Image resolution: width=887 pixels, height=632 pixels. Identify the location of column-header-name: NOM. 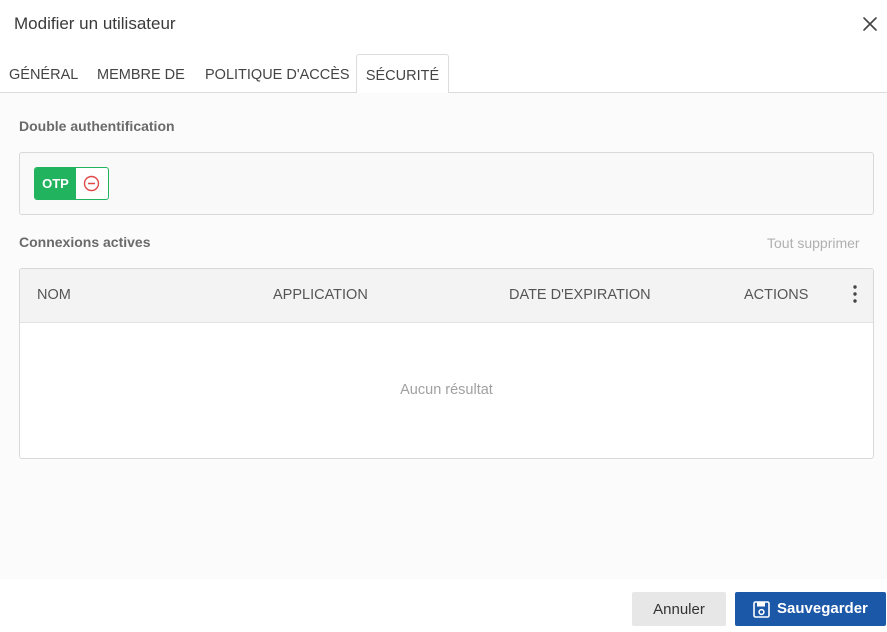
(54, 295).